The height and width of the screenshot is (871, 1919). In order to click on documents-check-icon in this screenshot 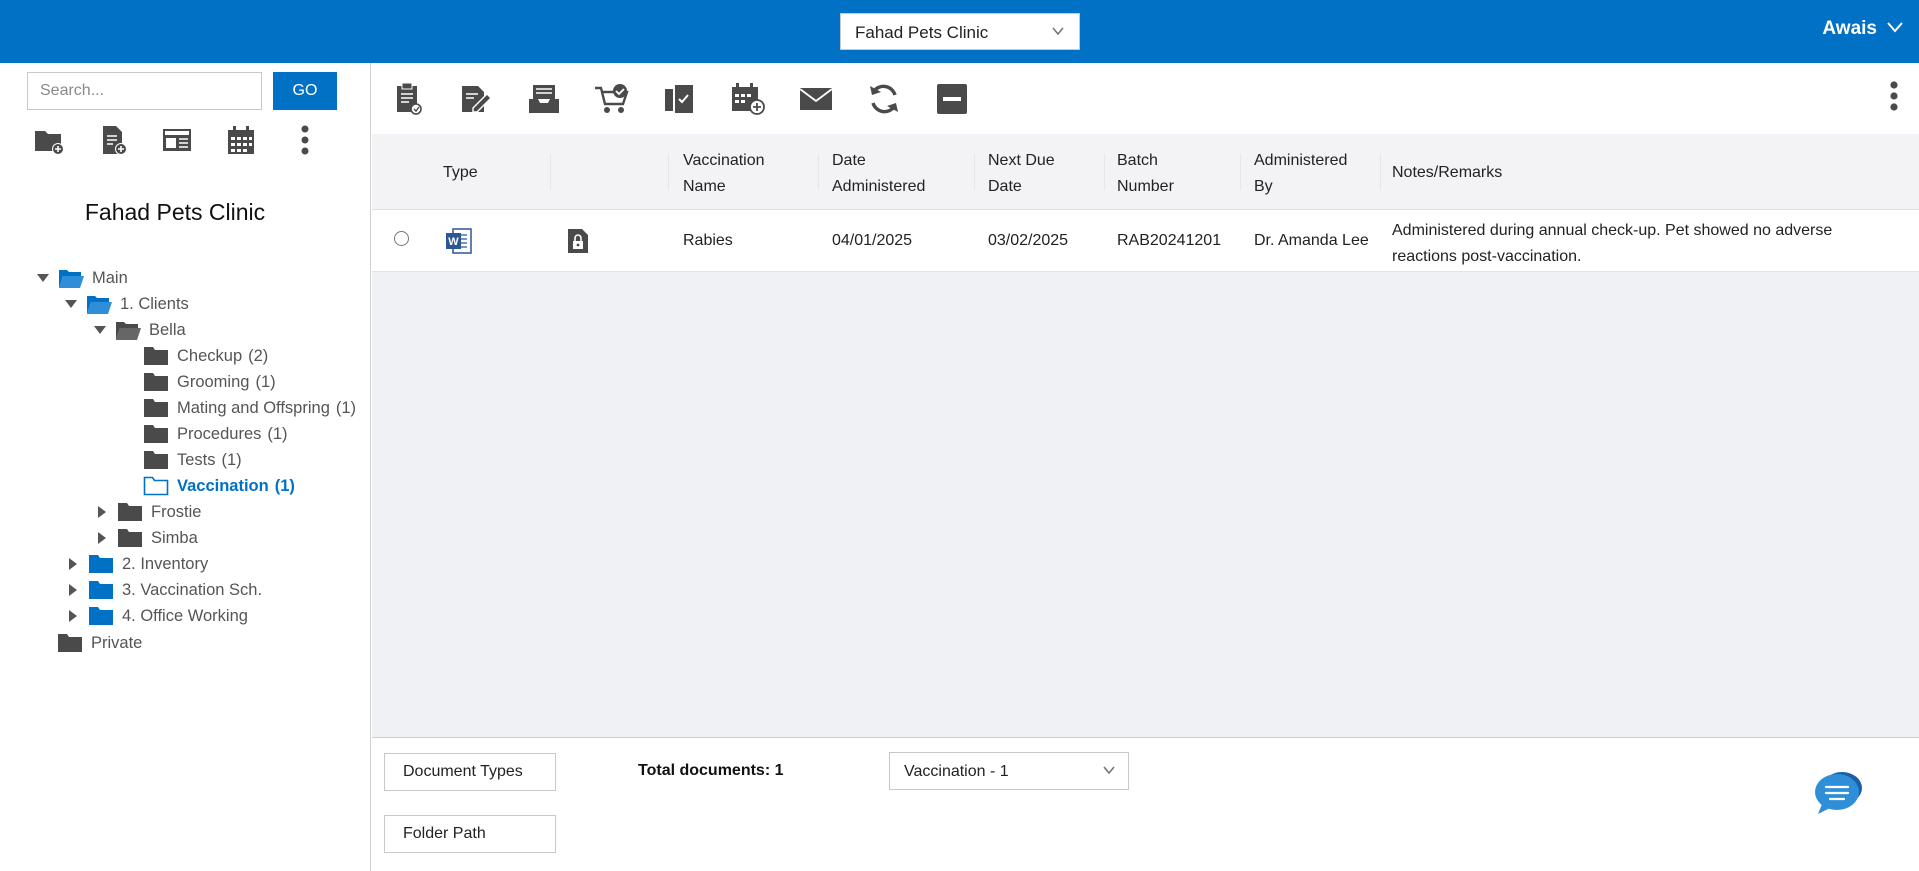, I will do `click(680, 99)`.